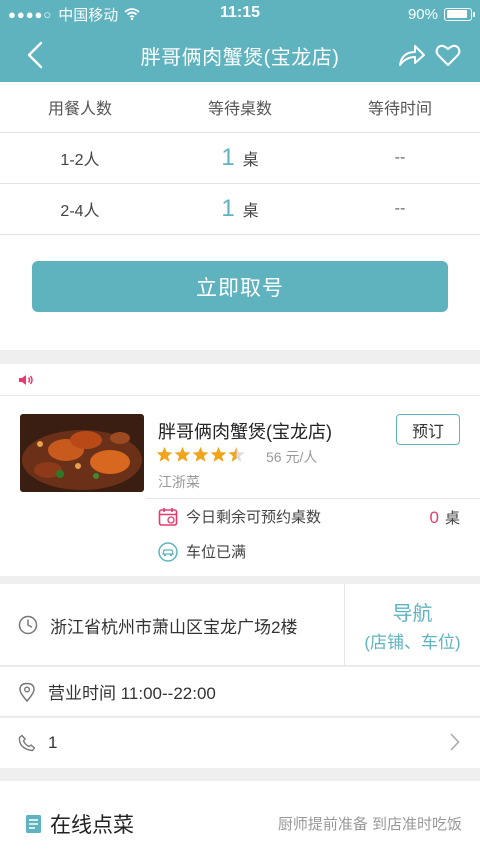 The height and width of the screenshot is (853, 480). What do you see at coordinates (88, 15) in the screenshot?
I see `carrier-label: 中国移动` at bounding box center [88, 15].